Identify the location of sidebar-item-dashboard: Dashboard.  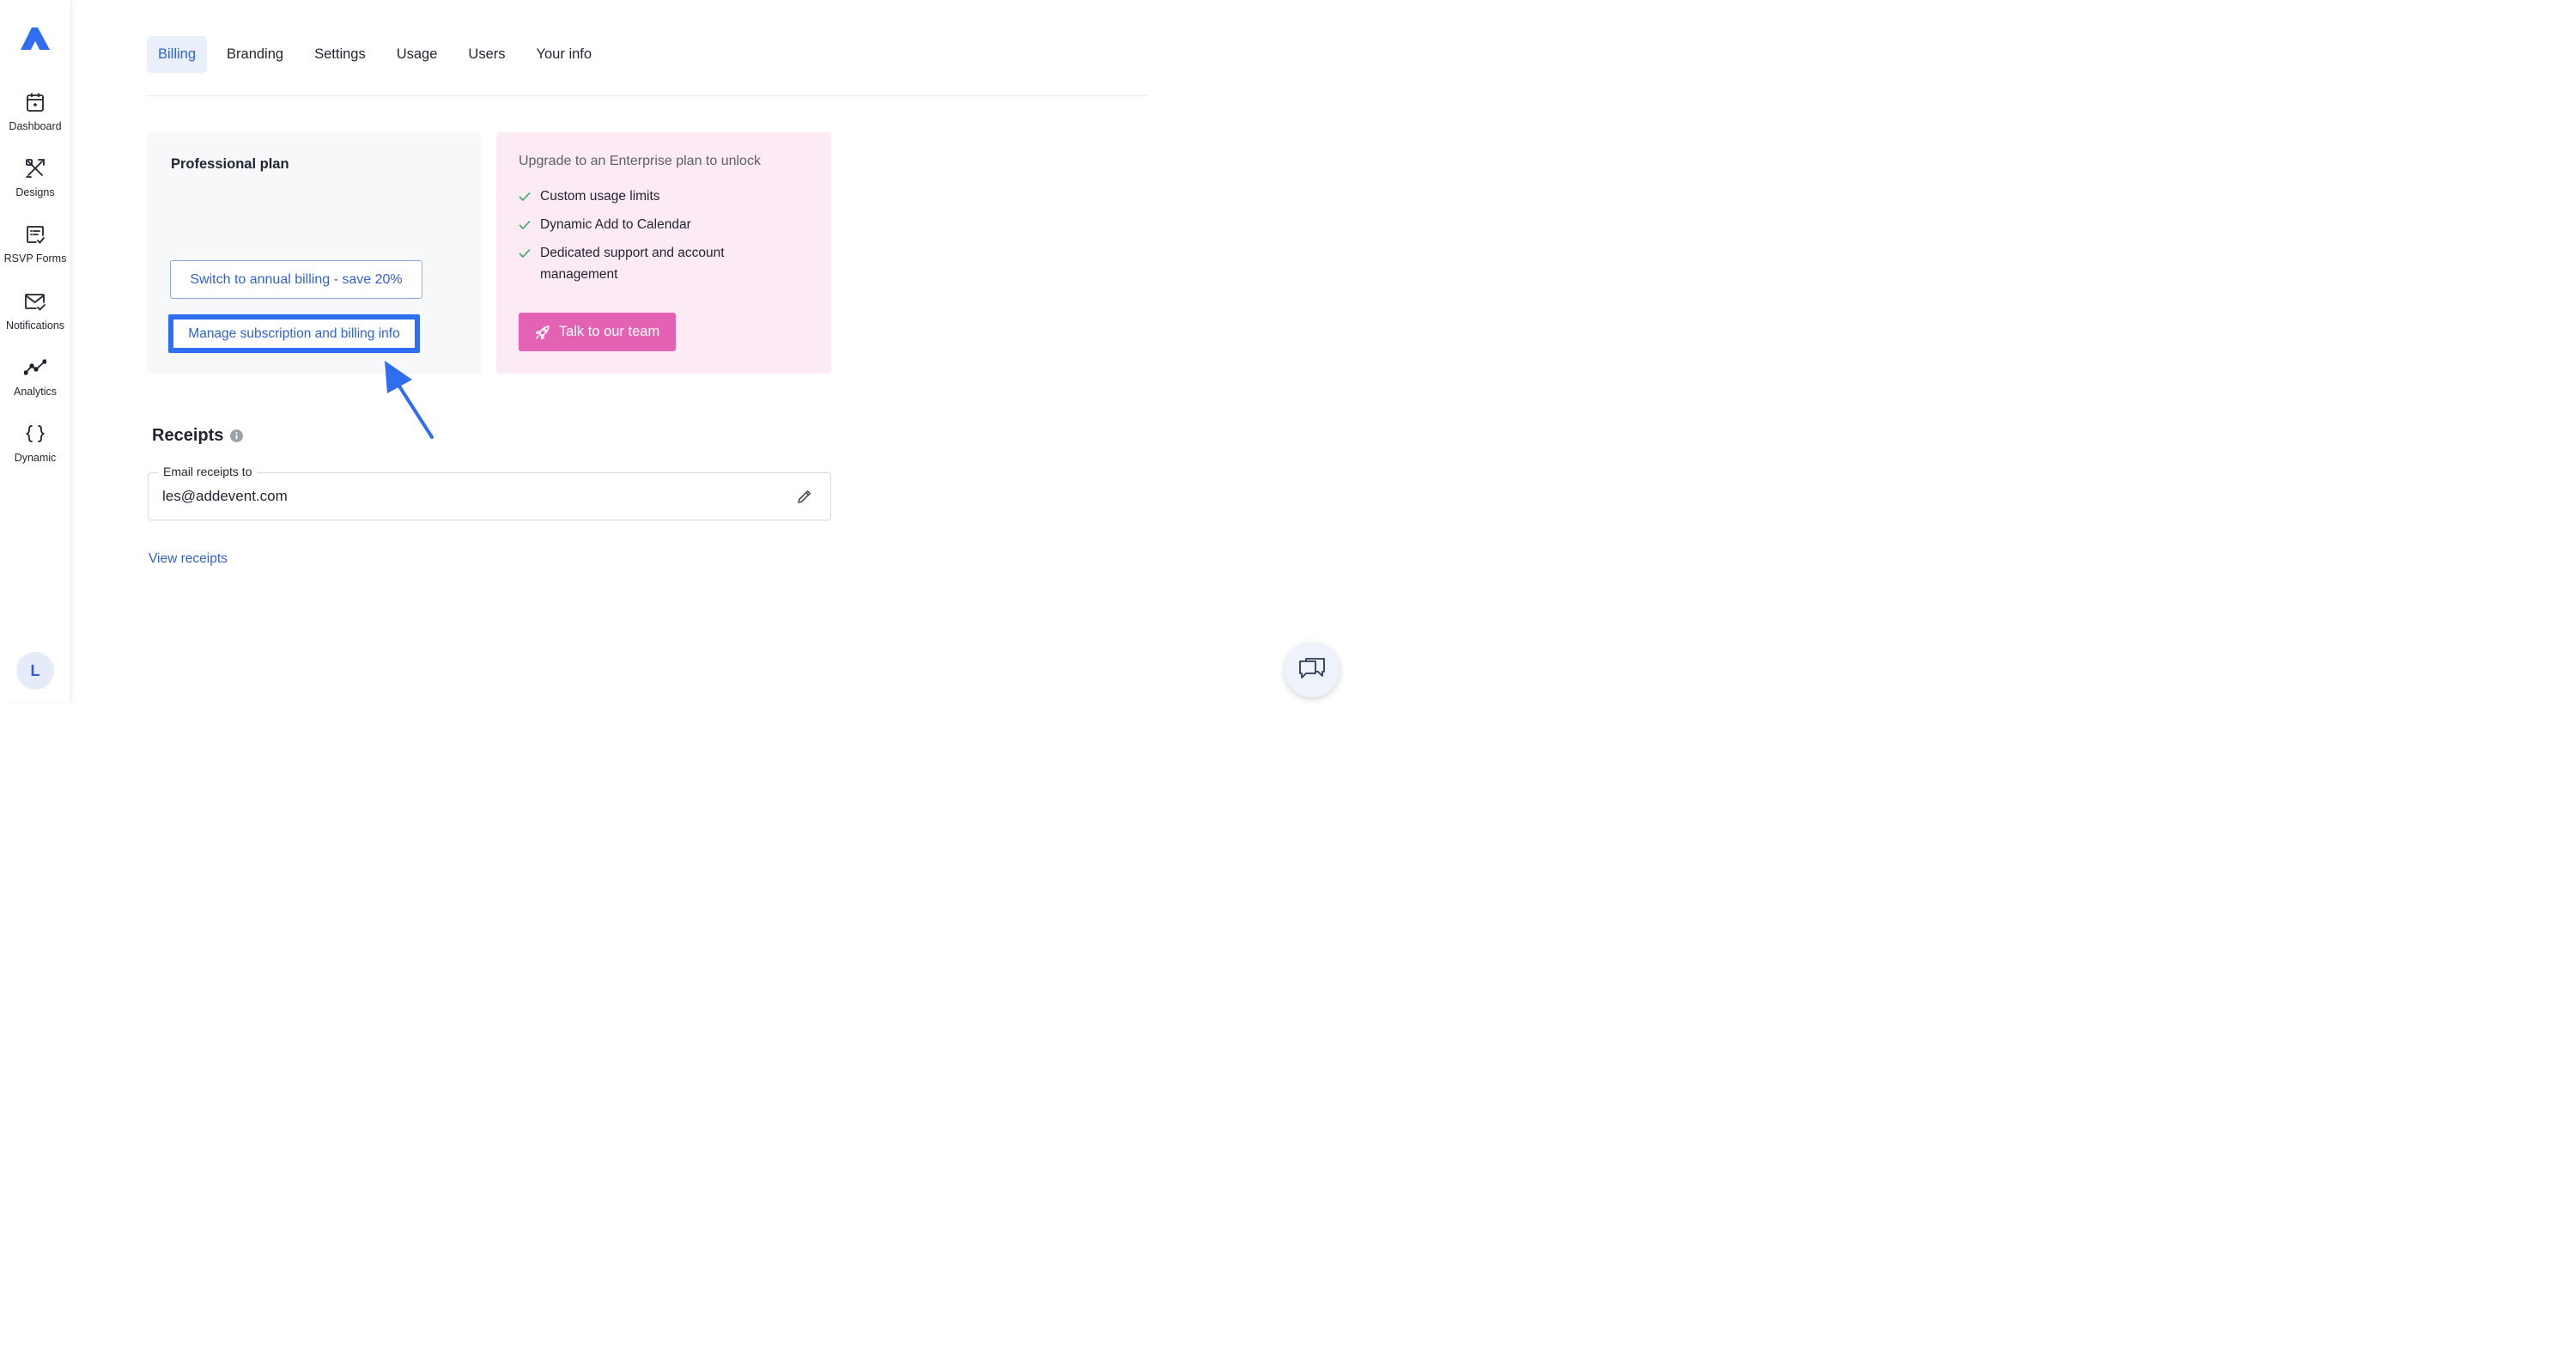
(35, 118).